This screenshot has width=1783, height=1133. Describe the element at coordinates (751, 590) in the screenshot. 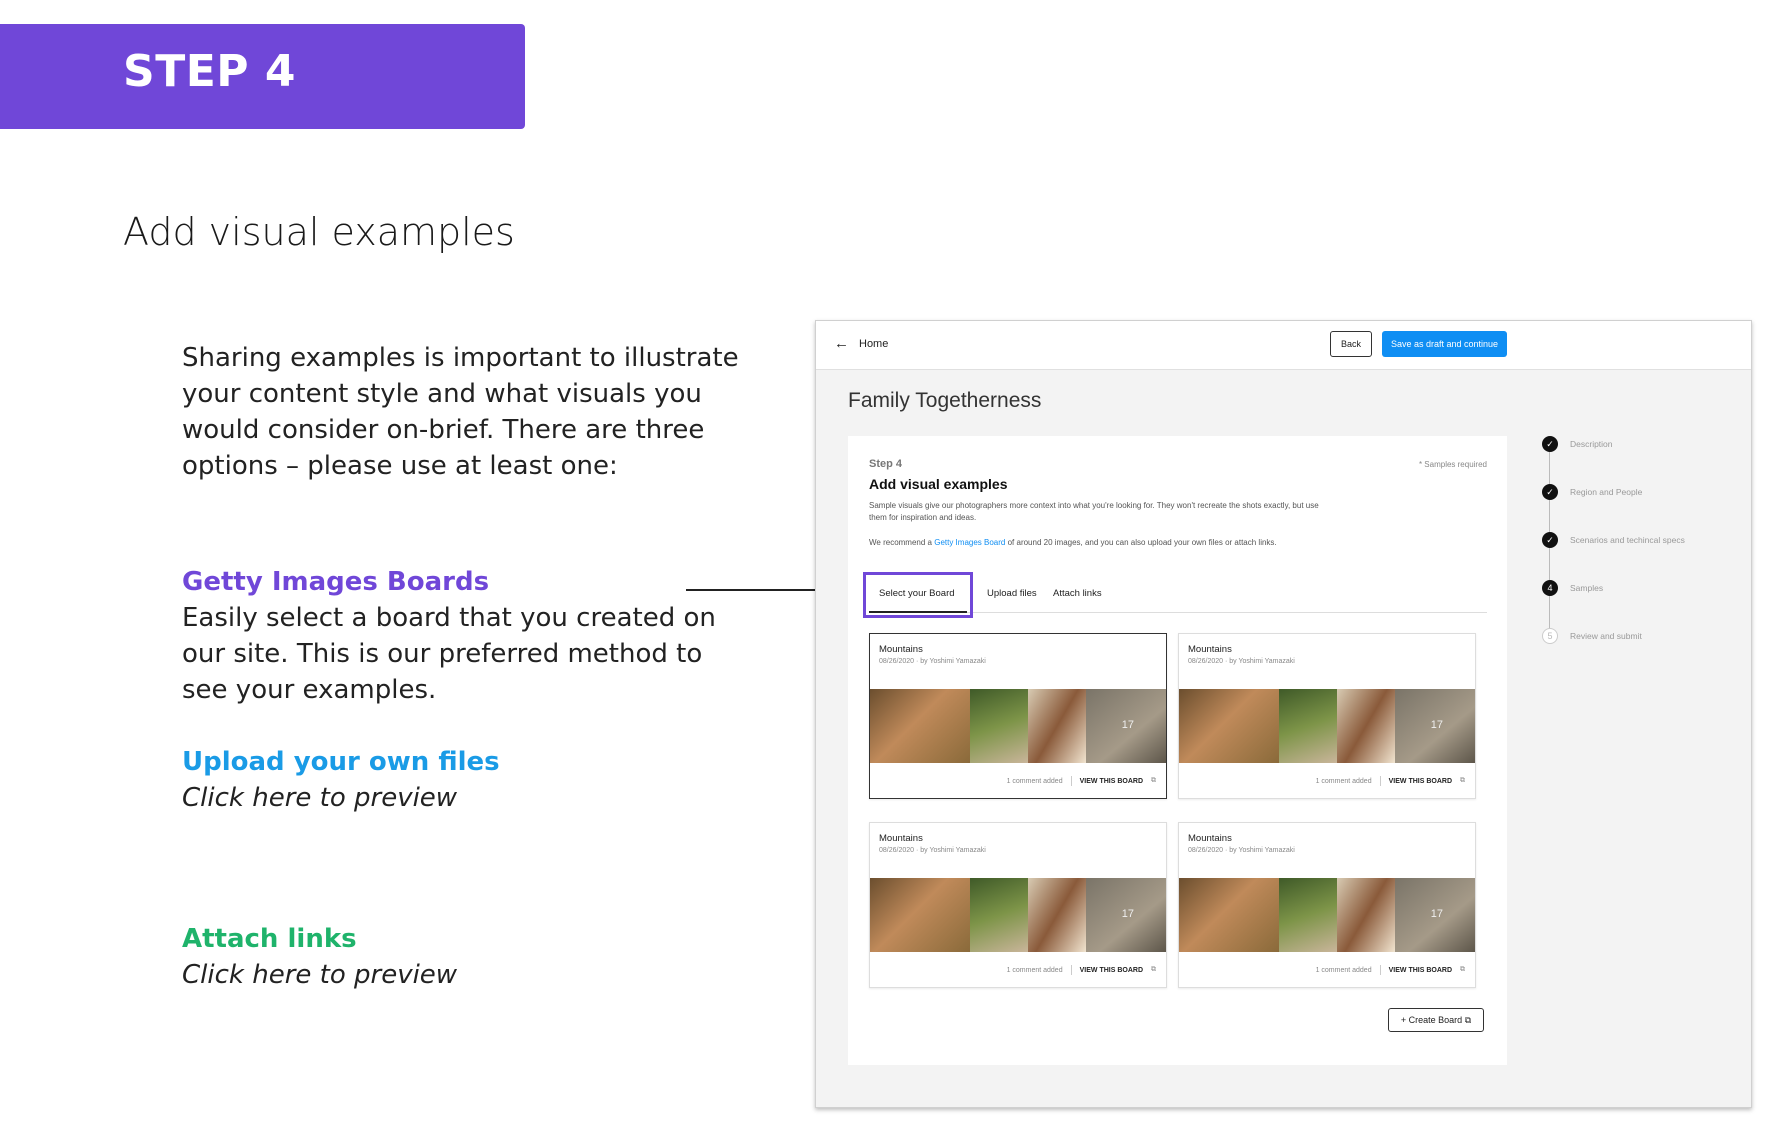

I see `callout-connector-line` at that location.